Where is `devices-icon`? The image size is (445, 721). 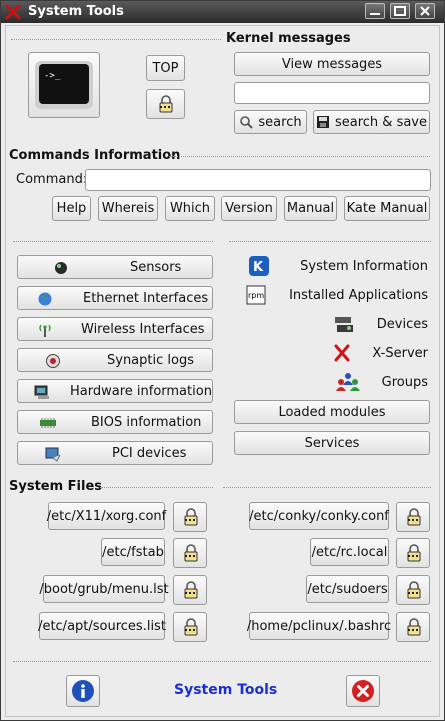 devices-icon is located at coordinates (343, 324).